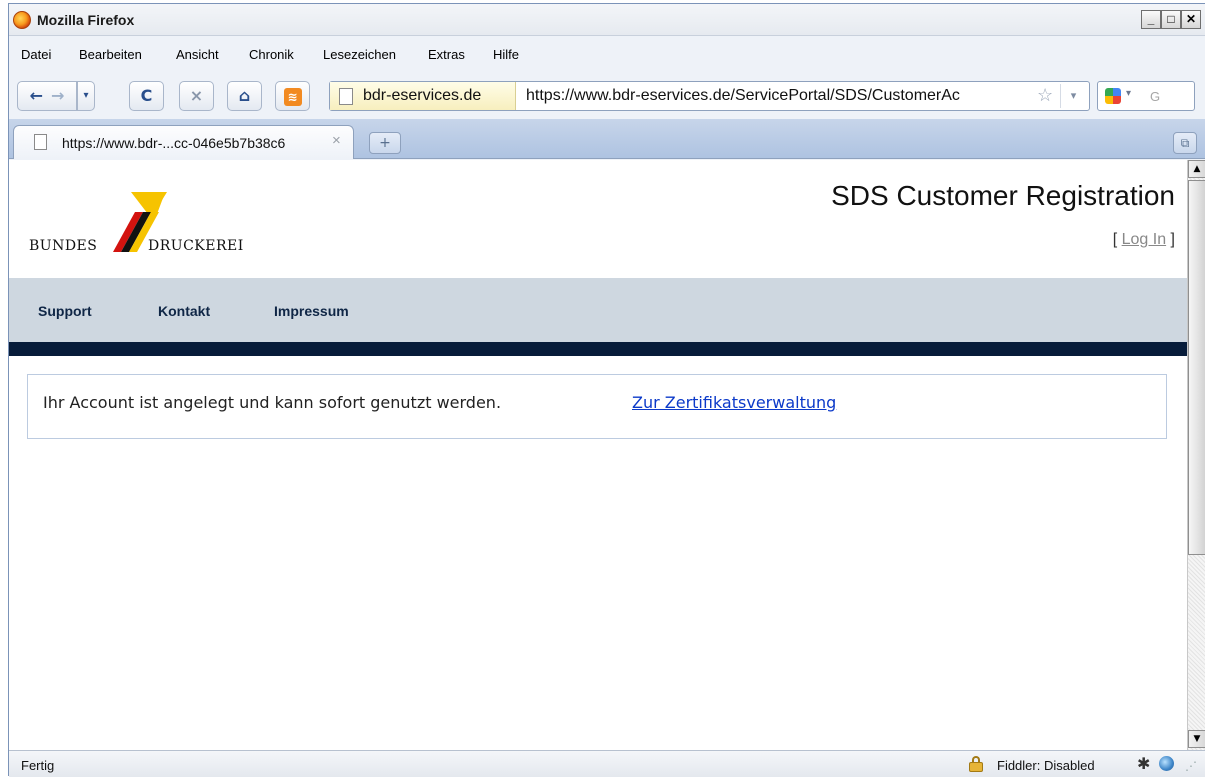 The width and height of the screenshot is (1205, 777). Describe the element at coordinates (1045, 95) in the screenshot. I see `bookmark-star-icon: ☆` at that location.